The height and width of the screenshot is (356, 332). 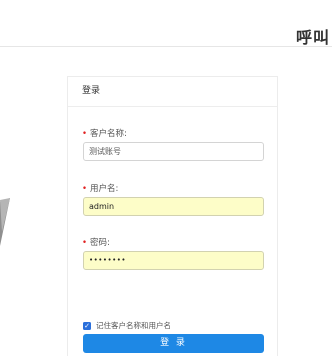 I want to click on customer-name-input: 测试账号, so click(x=173, y=151).